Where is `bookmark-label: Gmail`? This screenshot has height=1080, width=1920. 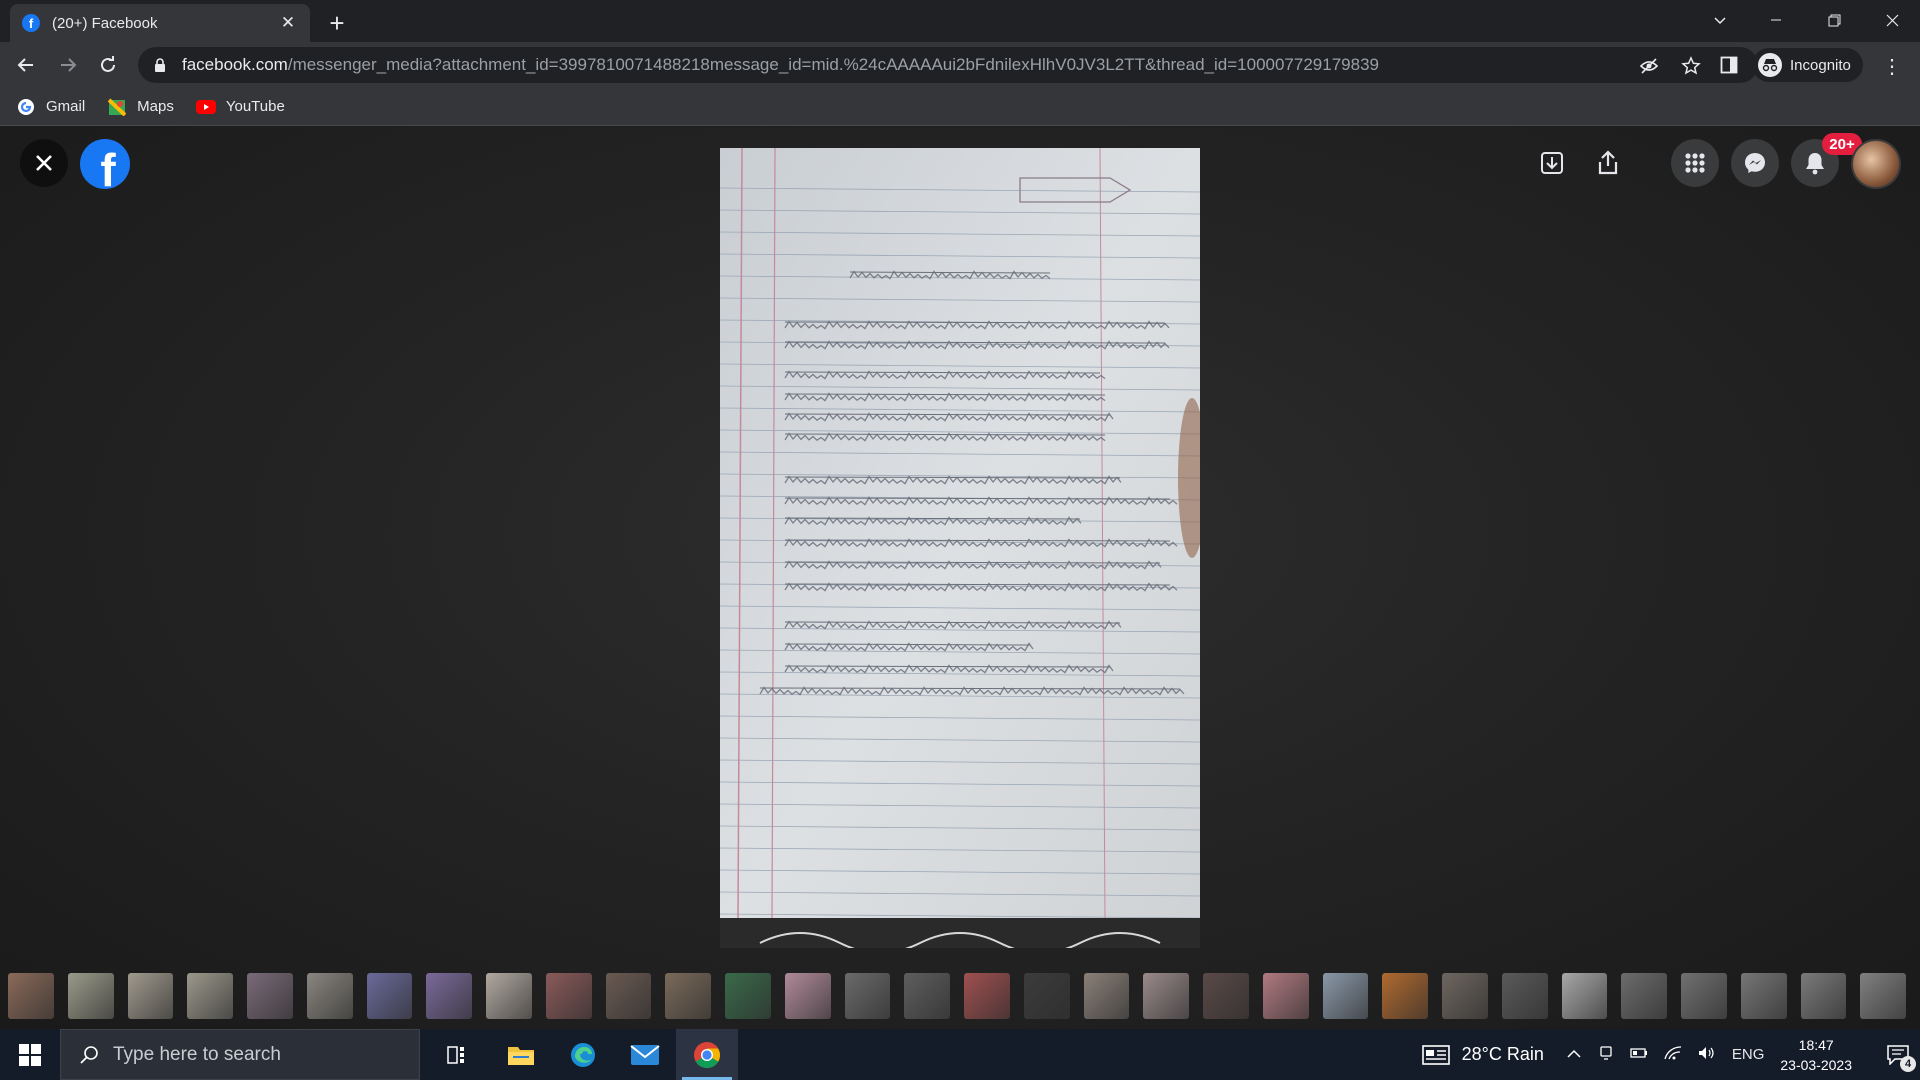
bookmark-label: Gmail is located at coordinates (66, 106).